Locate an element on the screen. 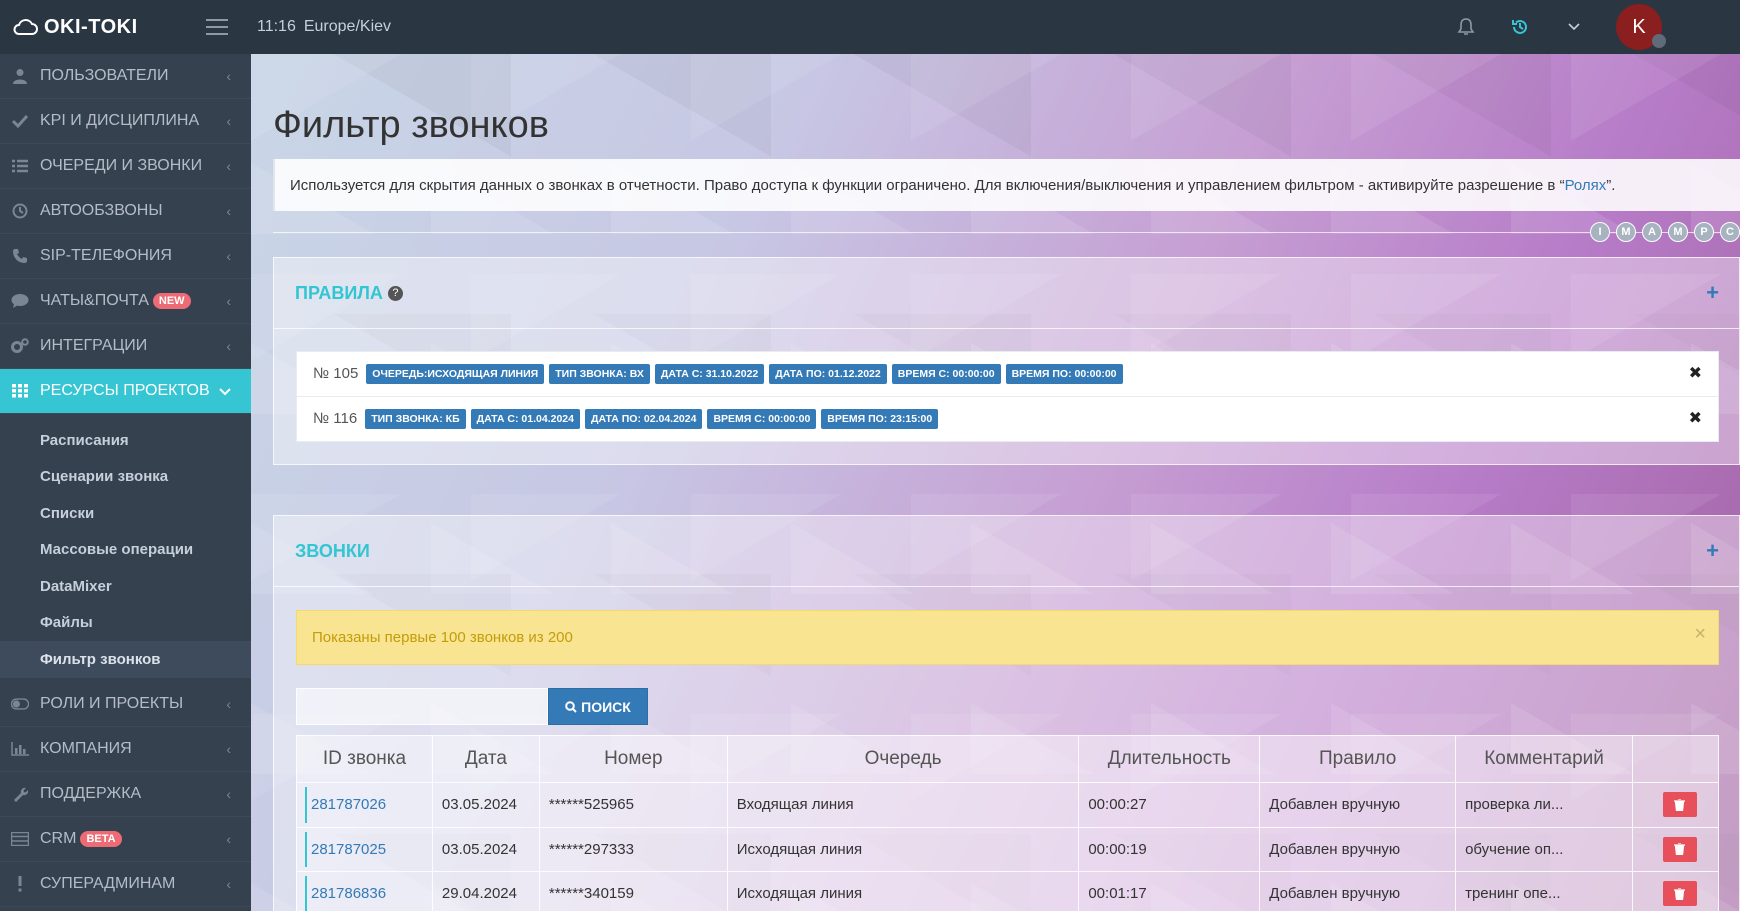  dot-p: P is located at coordinates (1704, 232).